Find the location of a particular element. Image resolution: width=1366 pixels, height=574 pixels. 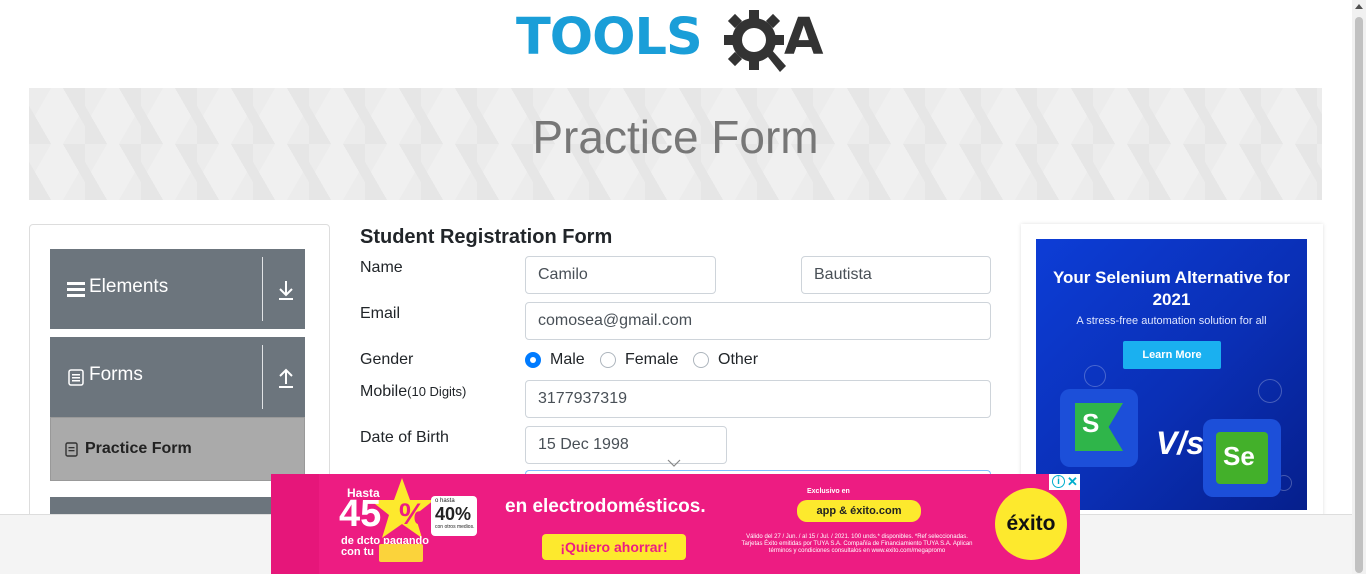

scroll-up-icon is located at coordinates (1359, 6).